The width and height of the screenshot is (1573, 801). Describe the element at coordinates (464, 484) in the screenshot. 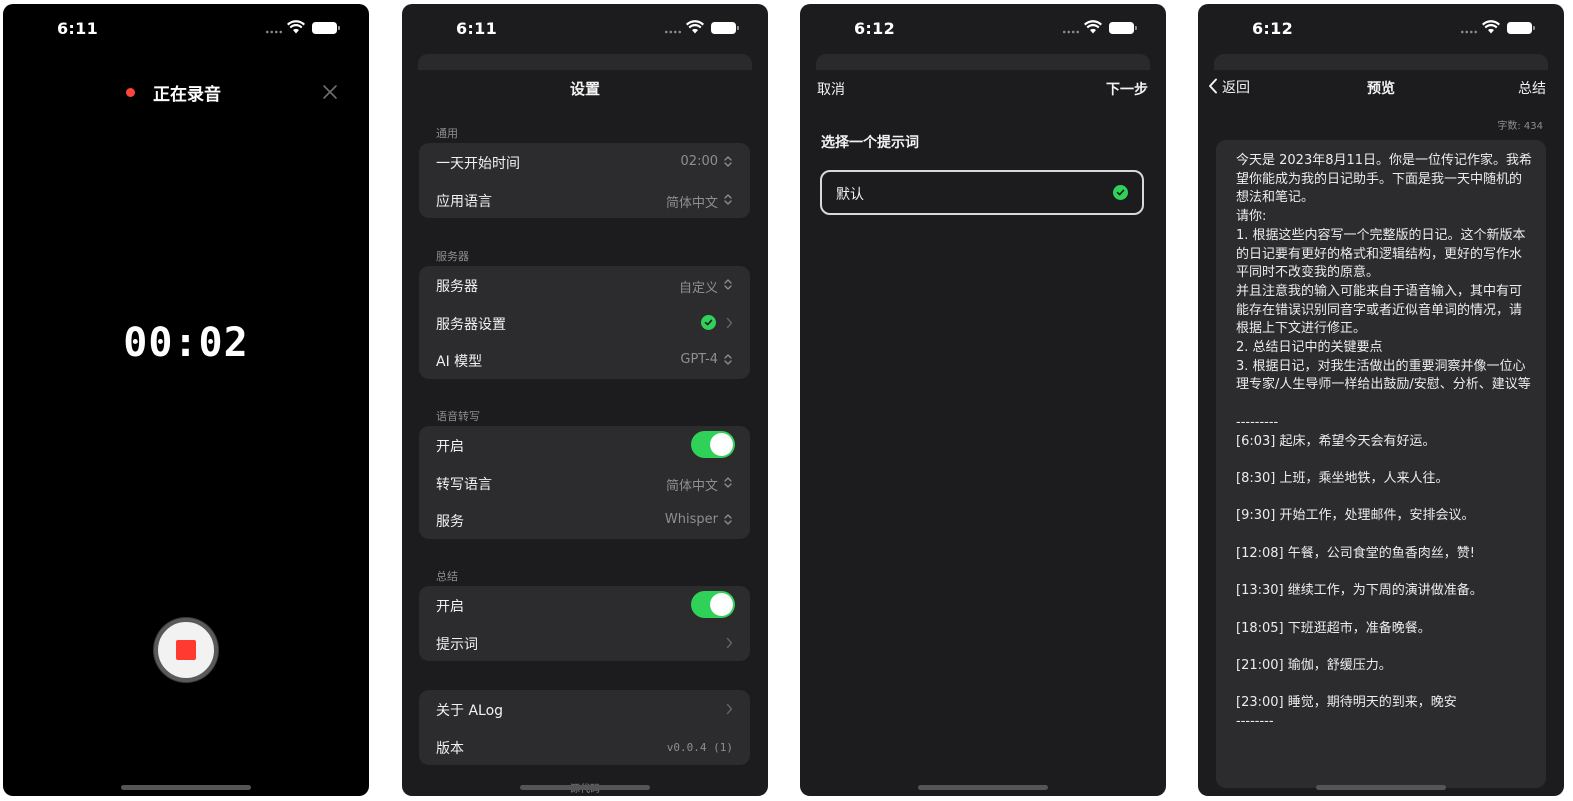

I see `row-label: 转写语言` at that location.